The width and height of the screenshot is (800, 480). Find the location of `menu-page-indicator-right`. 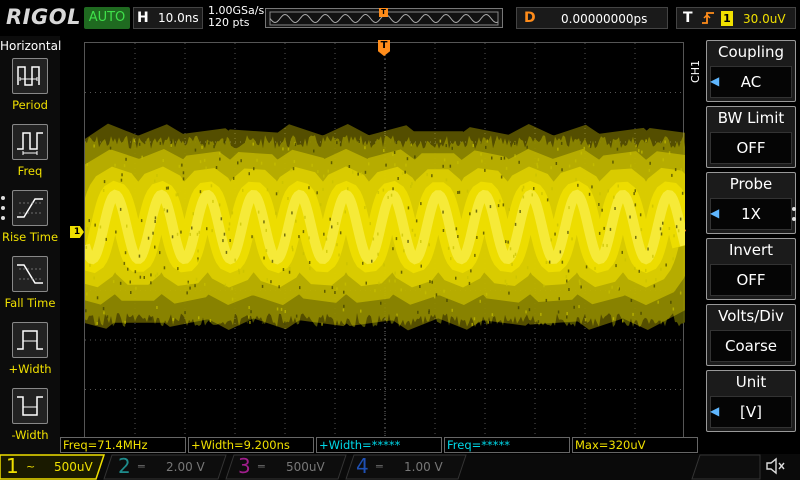

menu-page-indicator-right is located at coordinates (794, 217).